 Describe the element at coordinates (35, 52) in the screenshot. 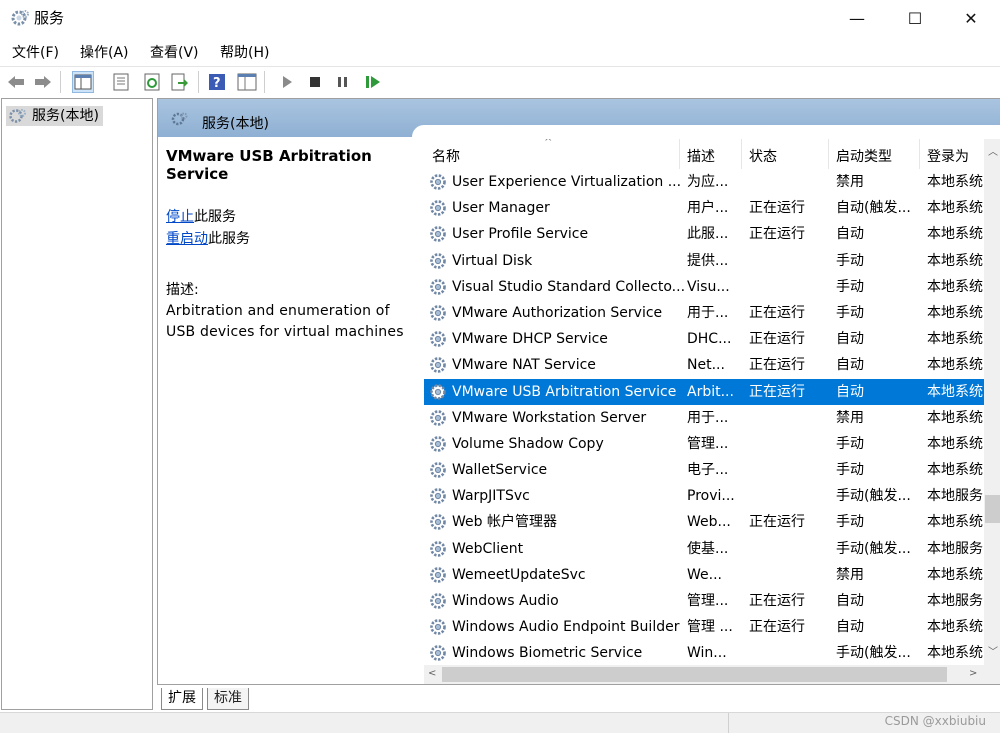

I see `menu-file: 文件(F)` at that location.